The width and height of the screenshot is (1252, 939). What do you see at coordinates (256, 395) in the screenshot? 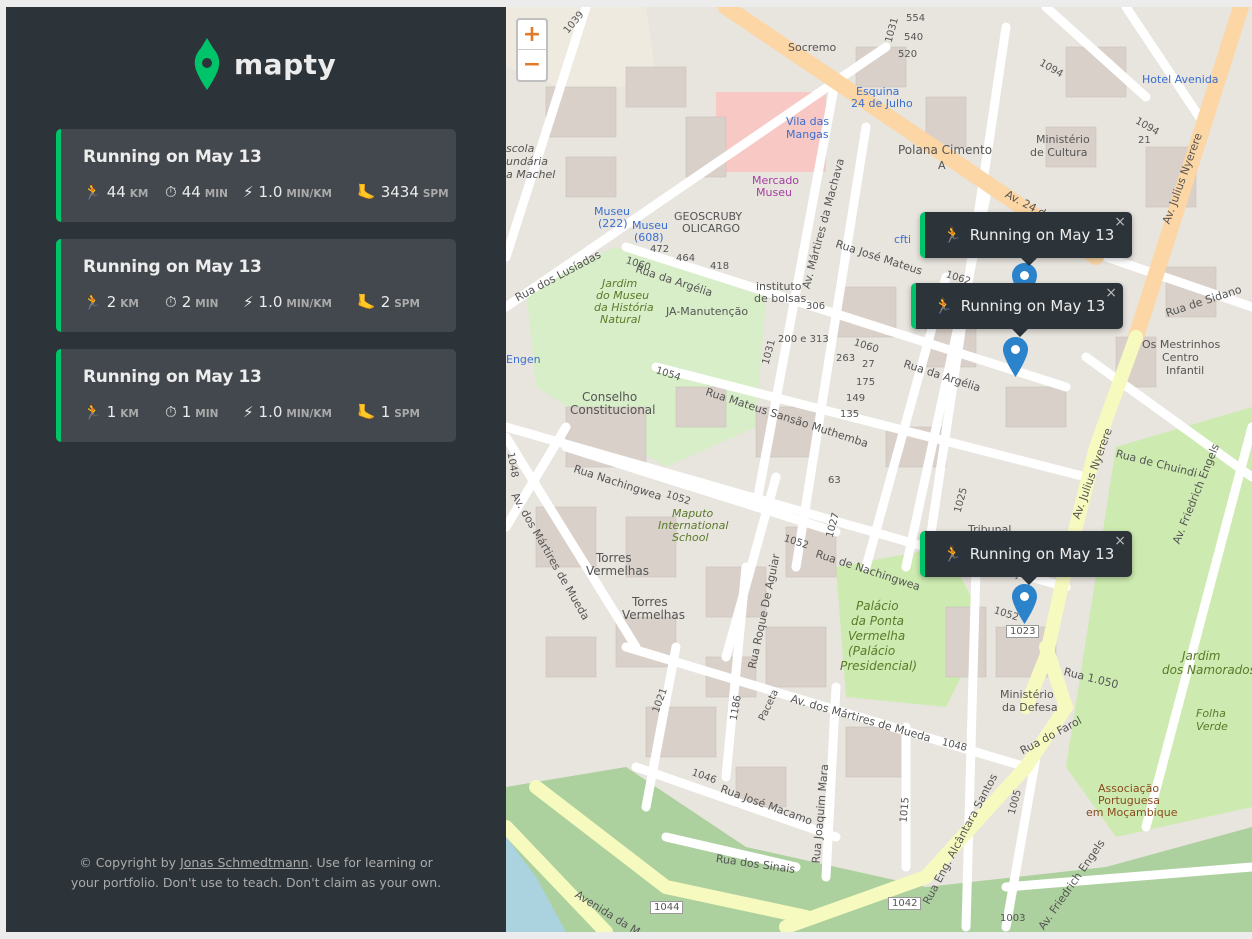
I see `workout-item: Running on May 13 🏃 1 km ⏱ 1 min ⚡ 1.0` at bounding box center [256, 395].